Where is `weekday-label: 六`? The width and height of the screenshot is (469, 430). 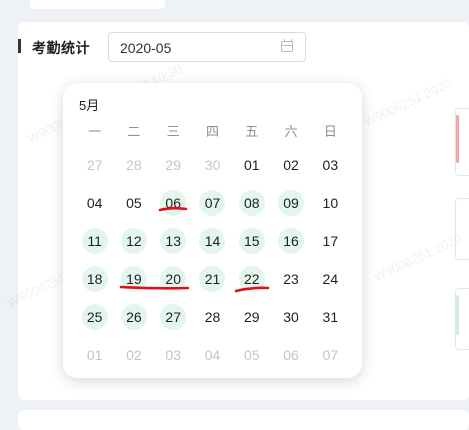 weekday-label: 六 is located at coordinates (291, 131).